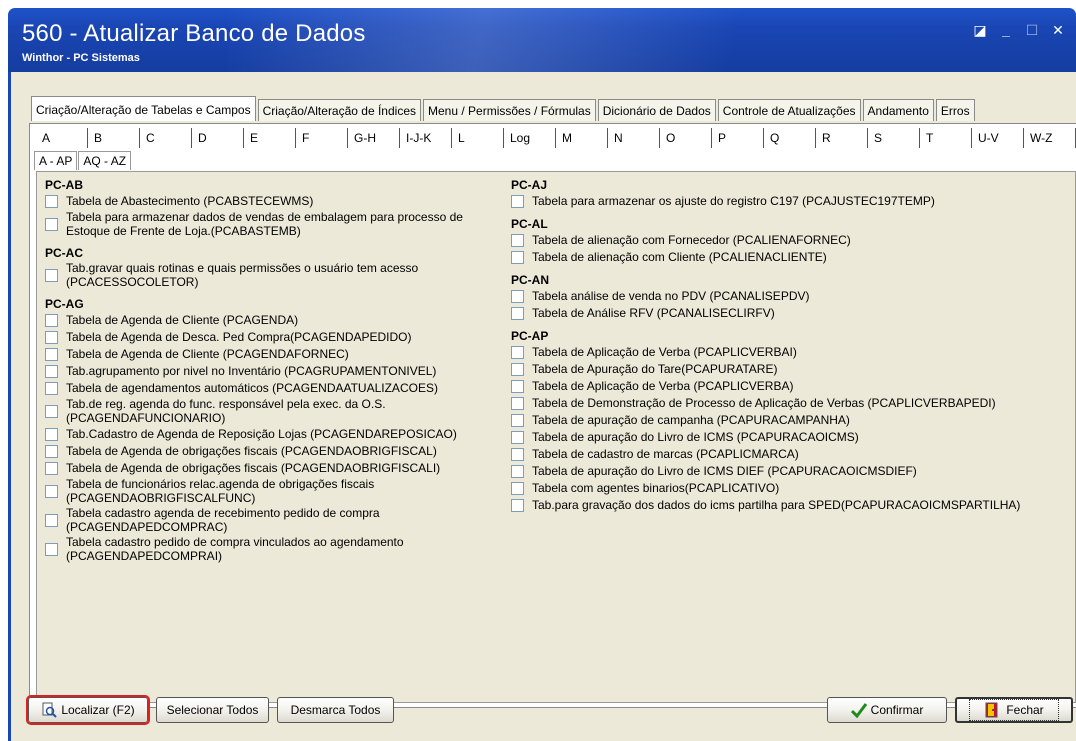 The image size is (1076, 741). I want to click on letter-tab-19: W-Z, so click(1050, 138).